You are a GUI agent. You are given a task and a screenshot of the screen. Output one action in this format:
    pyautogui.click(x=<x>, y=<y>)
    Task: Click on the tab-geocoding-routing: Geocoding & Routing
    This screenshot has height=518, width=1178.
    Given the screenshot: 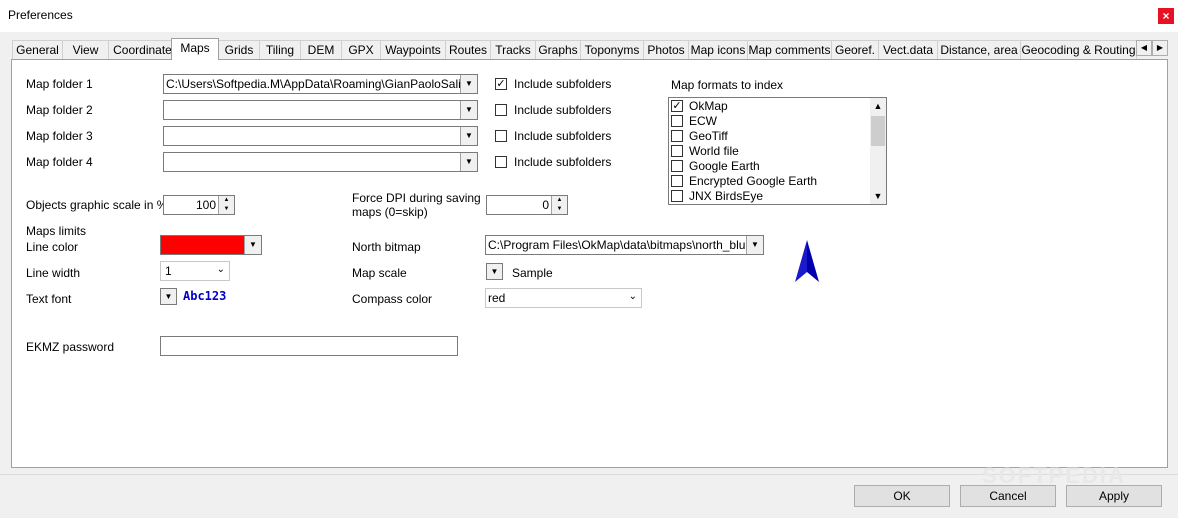 What is the action you would take?
    pyautogui.click(x=1078, y=49)
    